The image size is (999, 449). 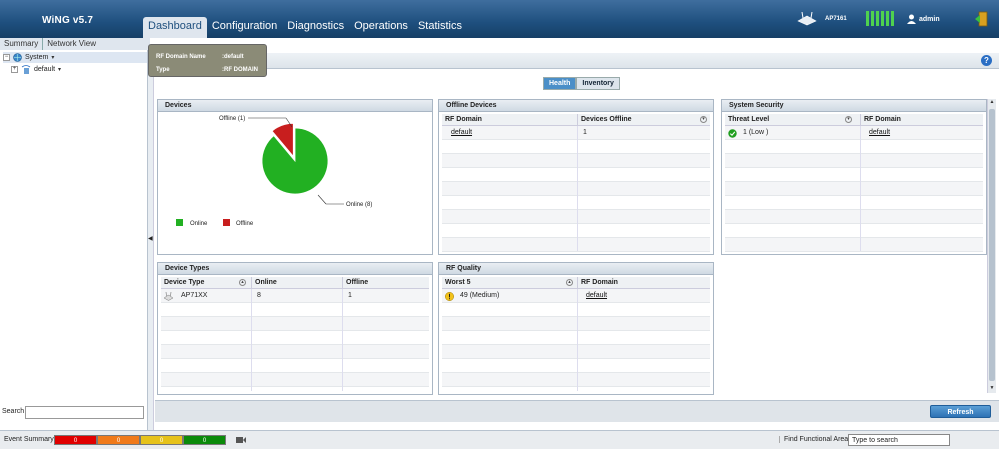 What do you see at coordinates (756, 132) in the screenshot?
I see `threat-level-value: 1 (Low )` at bounding box center [756, 132].